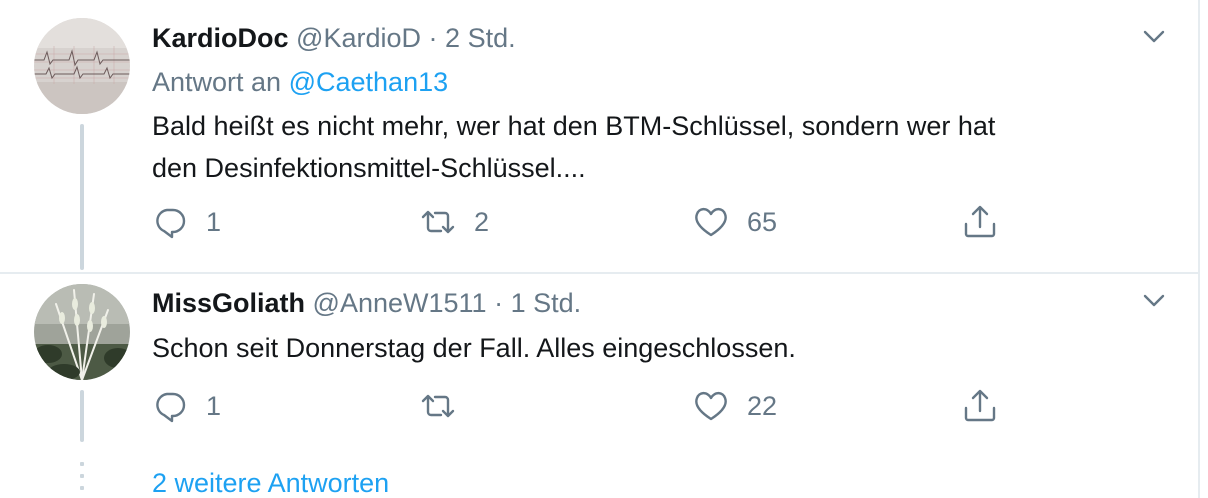  What do you see at coordinates (762, 406) in the screenshot?
I see `like-count: 22` at bounding box center [762, 406].